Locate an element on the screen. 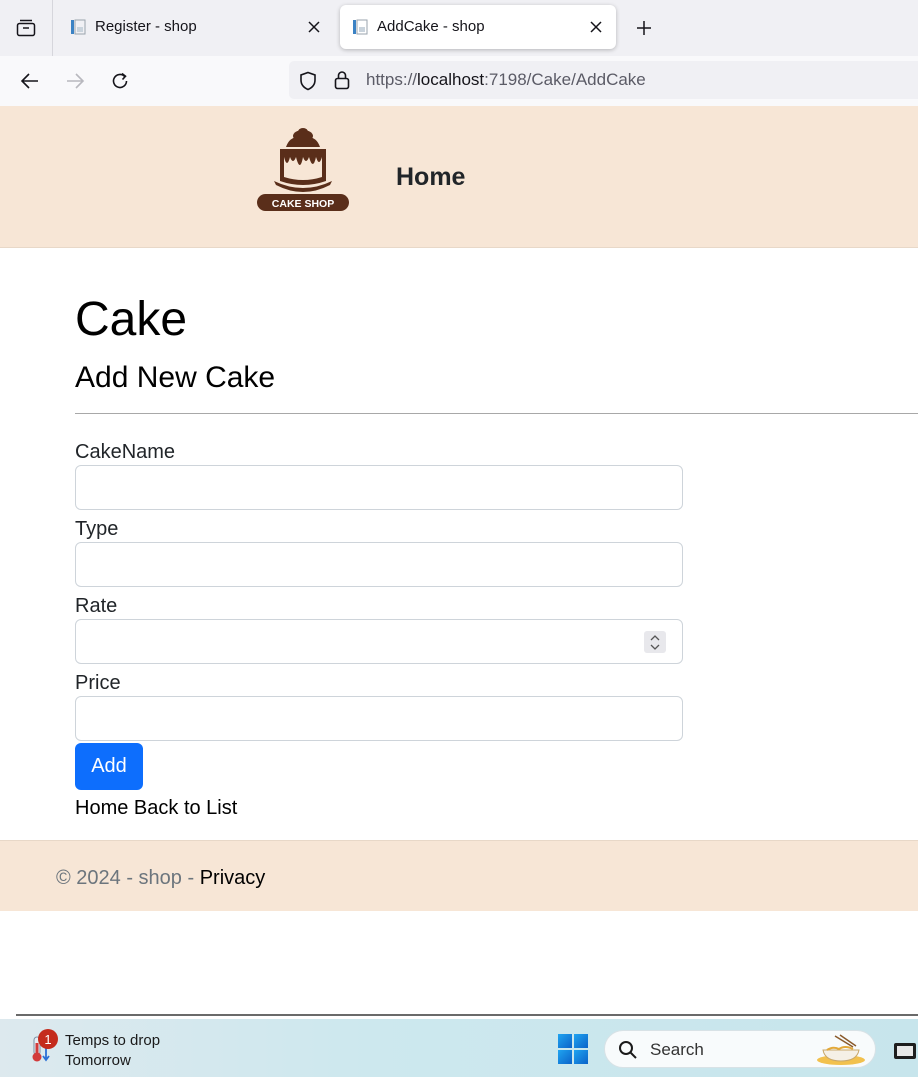 The height and width of the screenshot is (1077, 918). chevron-up-icon is located at coordinates (655, 637).